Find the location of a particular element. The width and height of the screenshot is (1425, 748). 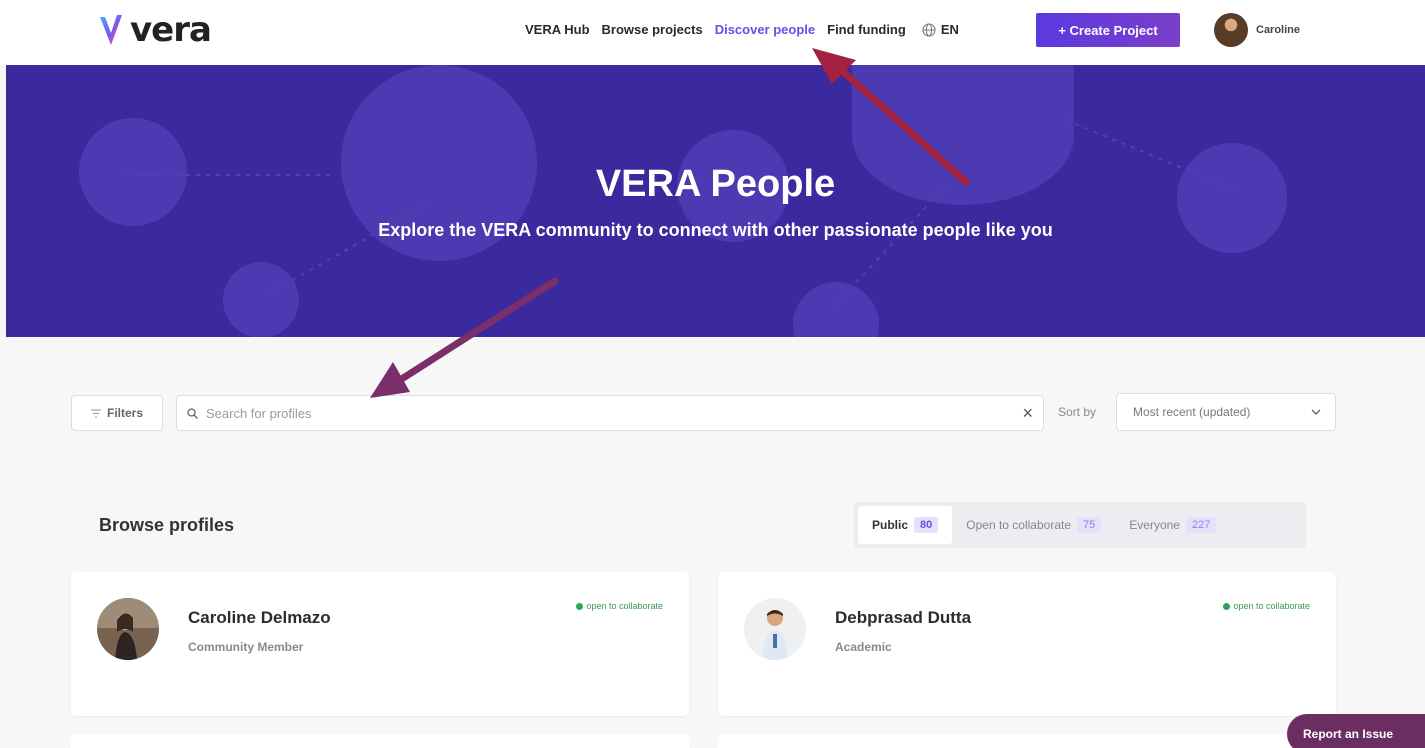

tab-label: Open to collaborate is located at coordinates (1019, 525).